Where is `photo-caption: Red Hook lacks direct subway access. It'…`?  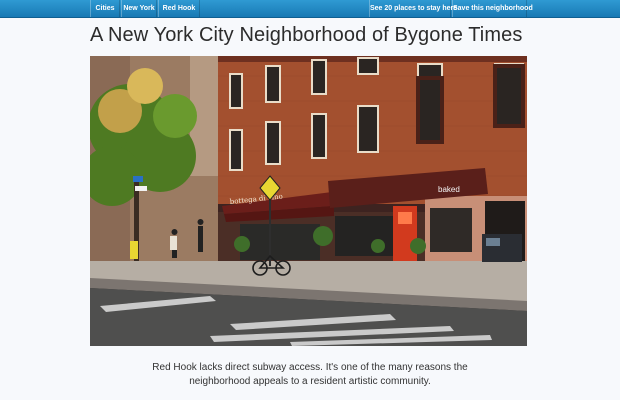 photo-caption: Red Hook lacks direct subway access. It'… is located at coordinates (310, 375).